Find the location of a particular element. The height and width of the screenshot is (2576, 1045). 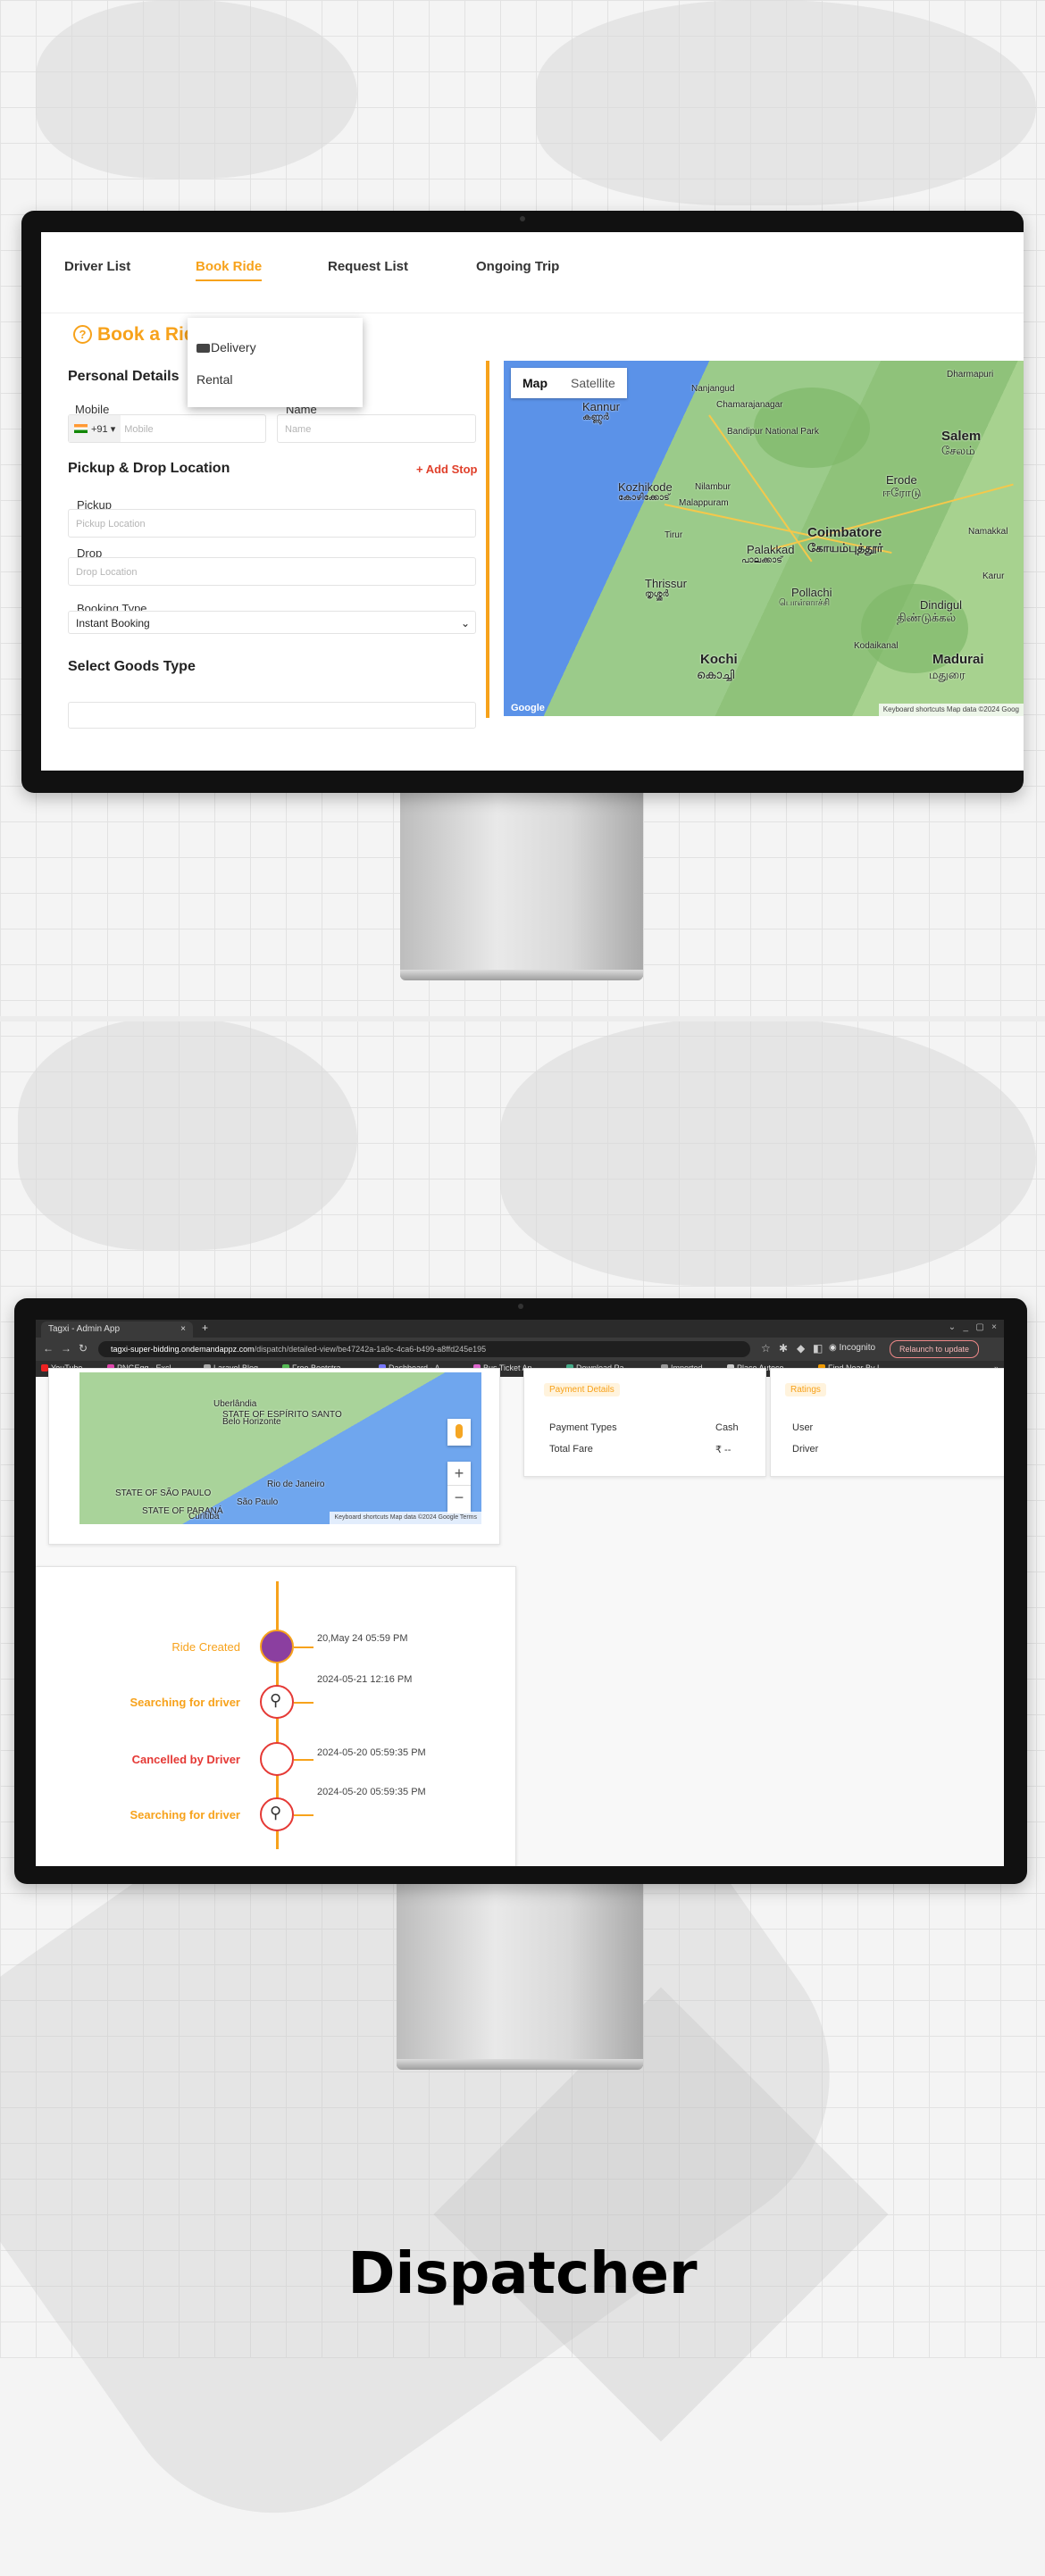

new-tab-icon: + is located at coordinates (205, 1327).